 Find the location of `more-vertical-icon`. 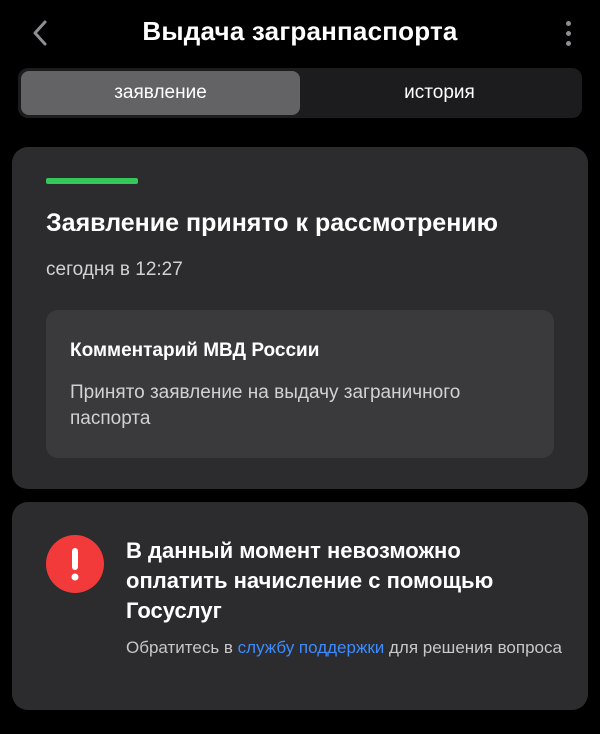

more-vertical-icon is located at coordinates (568, 23).